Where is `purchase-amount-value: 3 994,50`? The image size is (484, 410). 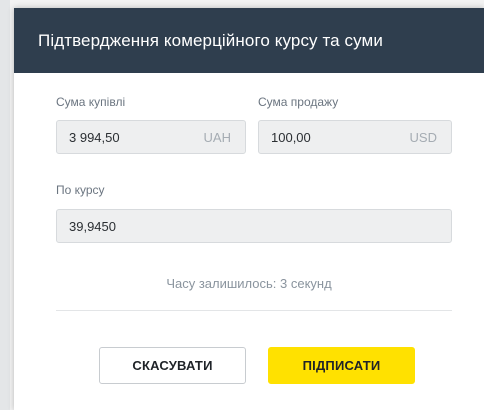
purchase-amount-value: 3 994,50 is located at coordinates (94, 137).